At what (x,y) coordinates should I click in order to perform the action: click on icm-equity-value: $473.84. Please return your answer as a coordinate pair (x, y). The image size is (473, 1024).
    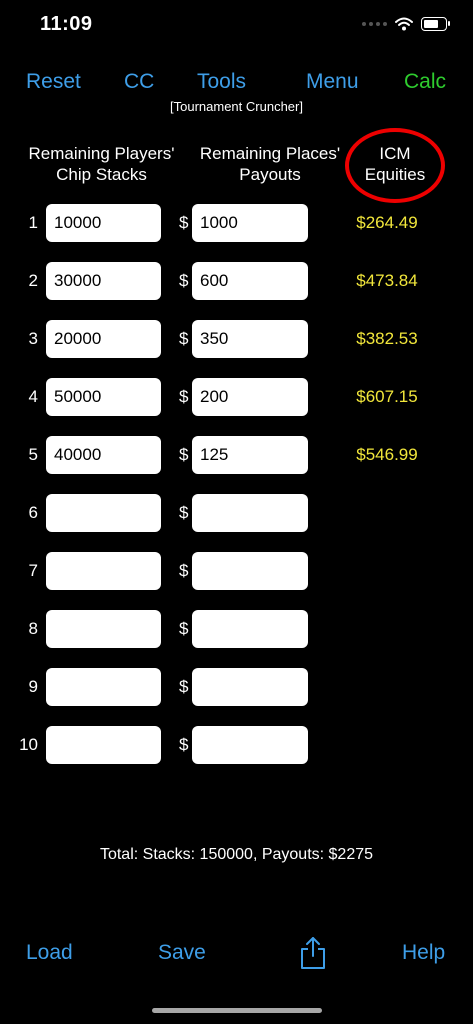
    Looking at the image, I should click on (387, 280).